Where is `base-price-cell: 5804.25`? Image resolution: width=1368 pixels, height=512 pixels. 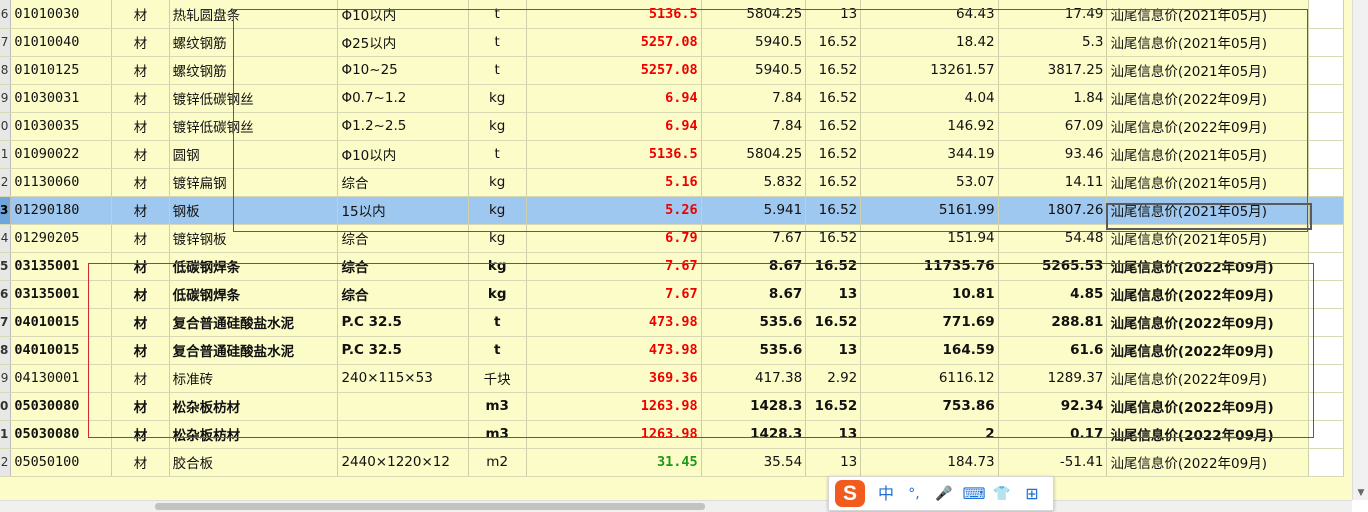 base-price-cell: 5804.25 is located at coordinates (754, 14).